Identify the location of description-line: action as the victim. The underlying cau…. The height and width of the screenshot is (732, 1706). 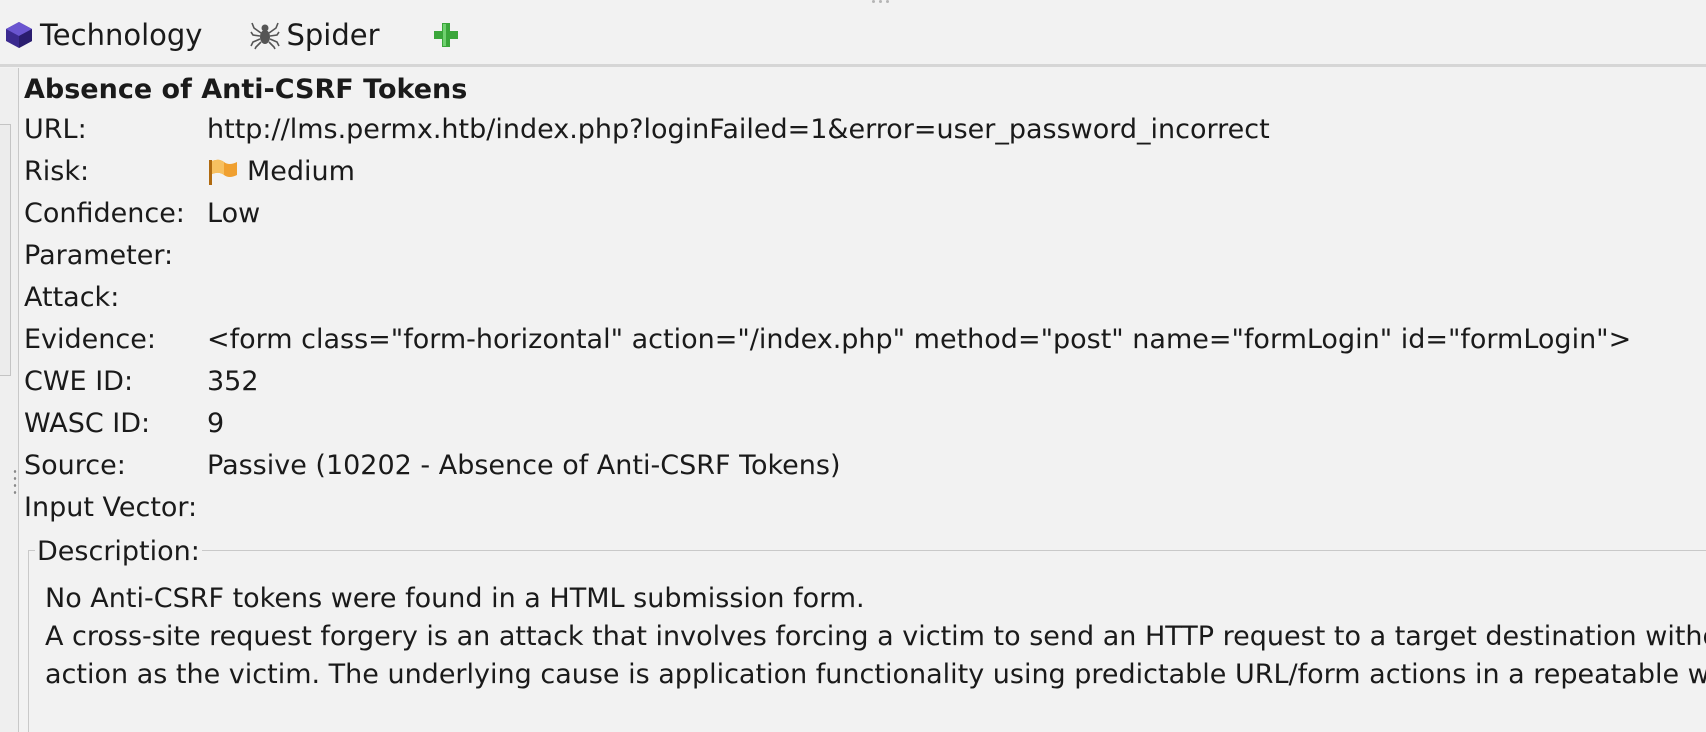
(875, 674).